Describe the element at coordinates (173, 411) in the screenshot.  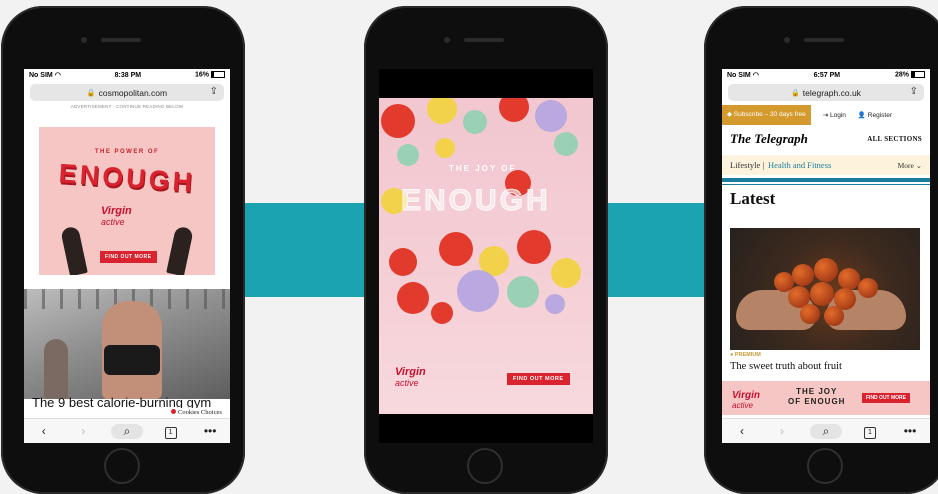
I see `cookie-dot-icon` at that location.